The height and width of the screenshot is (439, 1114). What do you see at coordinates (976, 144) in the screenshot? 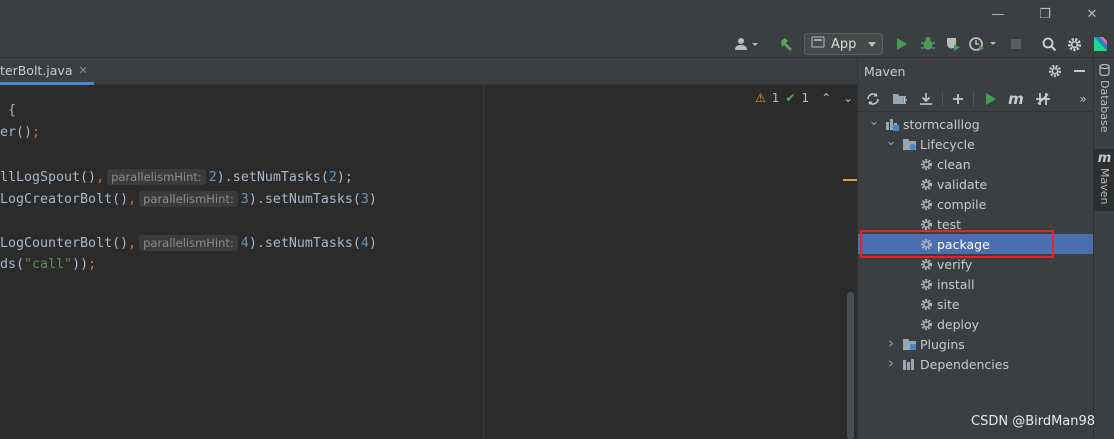
I see `tree-item-lifecycle: ⌄ Lifecycle` at bounding box center [976, 144].